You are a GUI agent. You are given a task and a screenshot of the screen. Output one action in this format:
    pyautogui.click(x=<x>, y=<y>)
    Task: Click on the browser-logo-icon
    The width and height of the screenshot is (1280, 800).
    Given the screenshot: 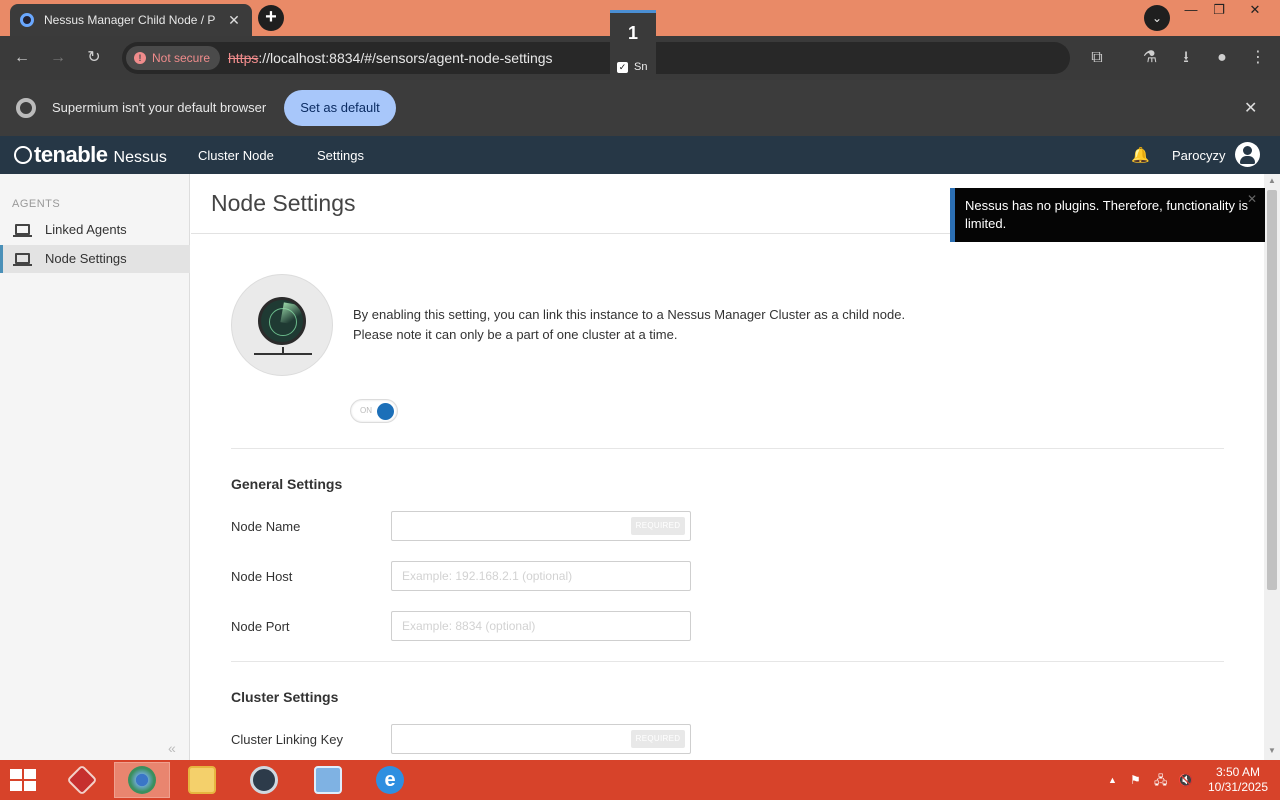 What is the action you would take?
    pyautogui.click(x=26, y=108)
    